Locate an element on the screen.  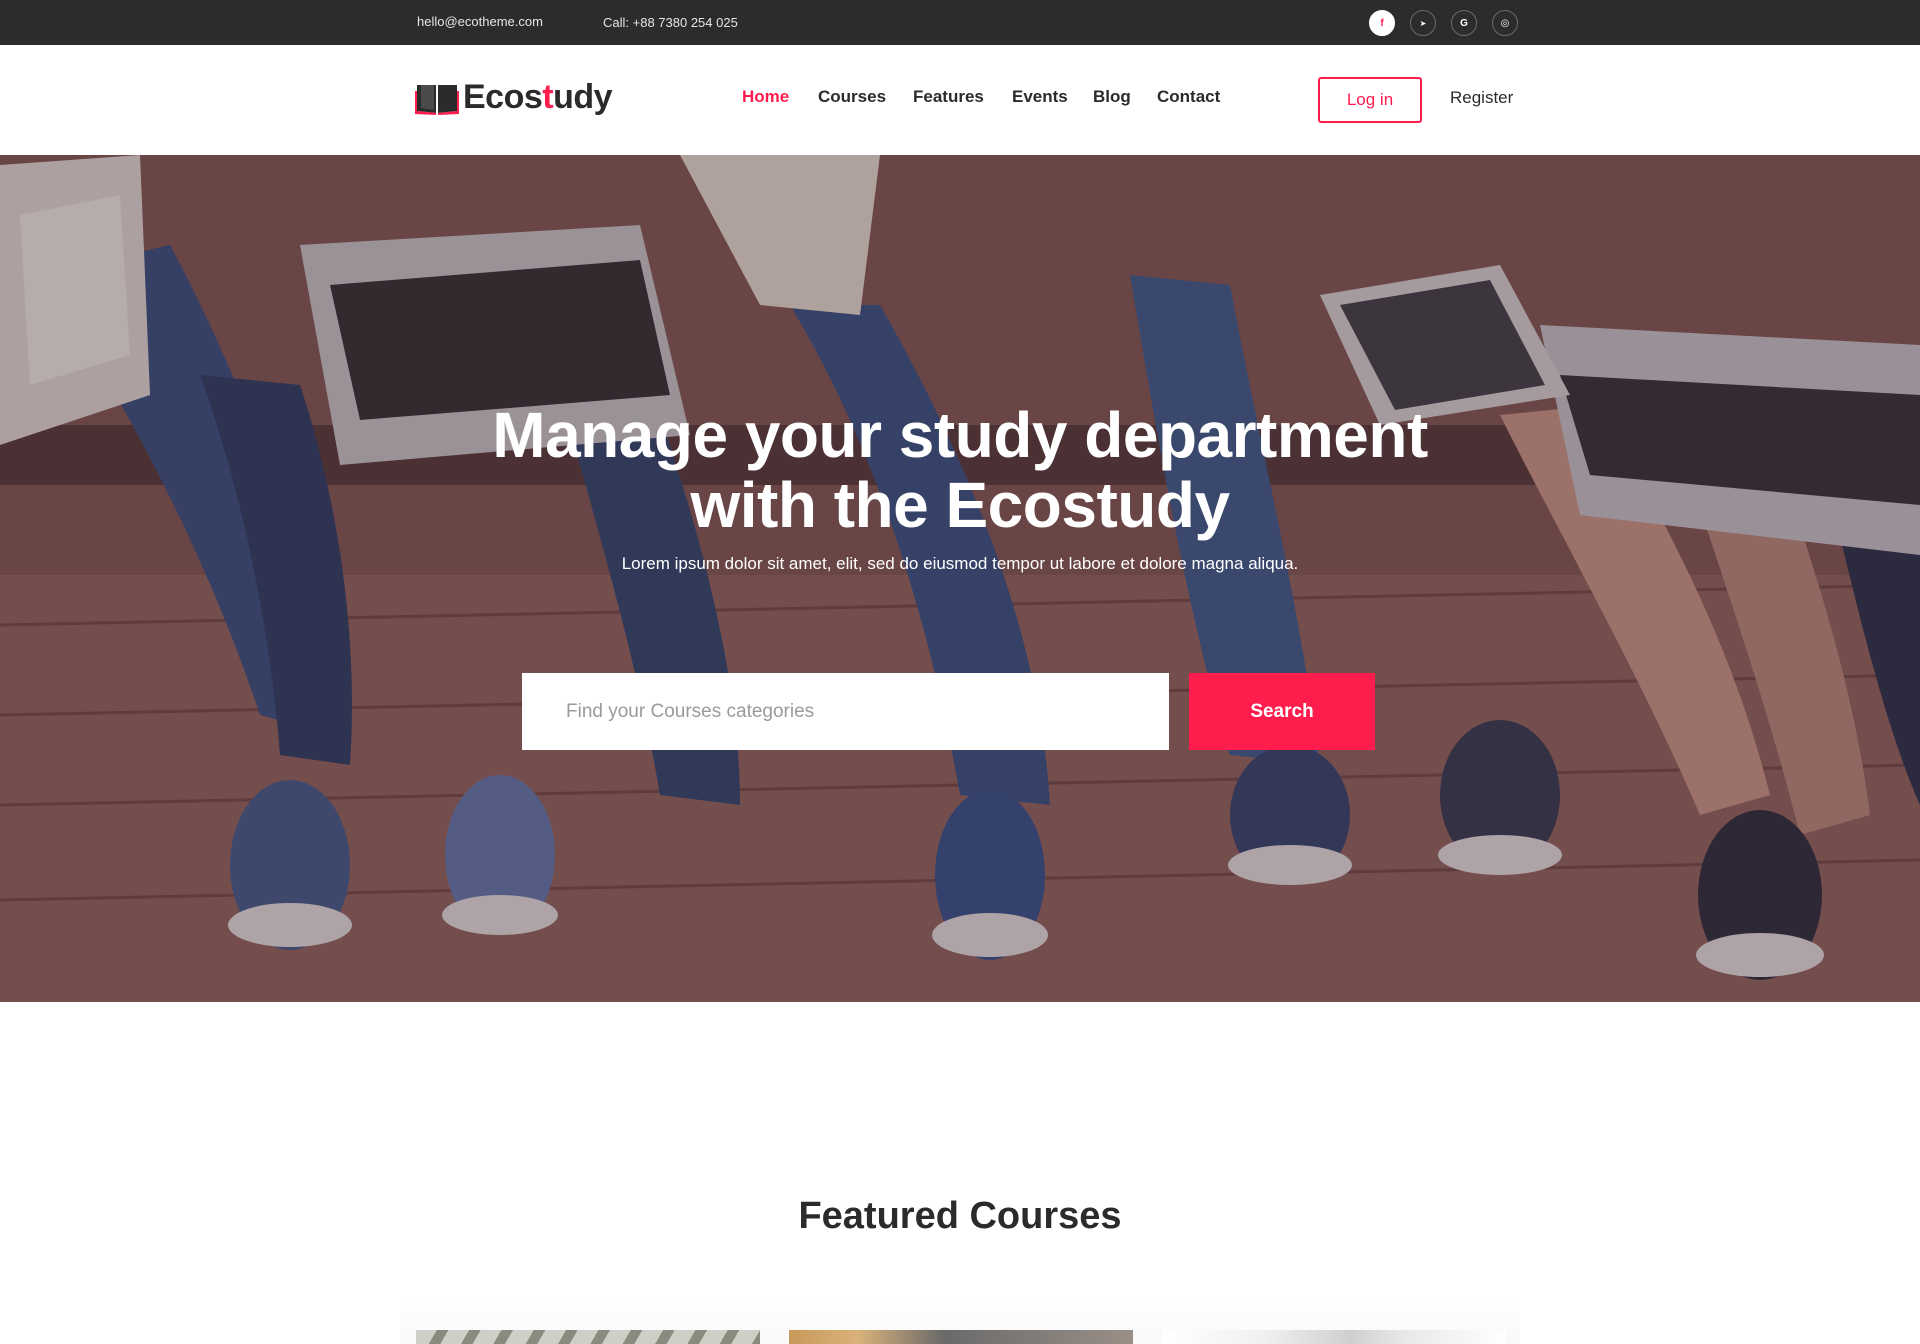
course-search-input is located at coordinates (845, 711).